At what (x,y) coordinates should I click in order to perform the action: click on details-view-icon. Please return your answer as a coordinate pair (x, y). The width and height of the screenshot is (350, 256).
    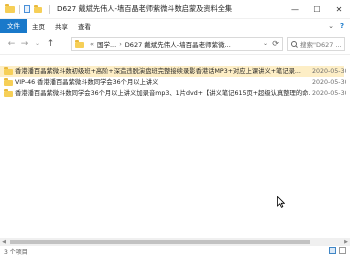
    Looking at the image, I should click on (332, 250).